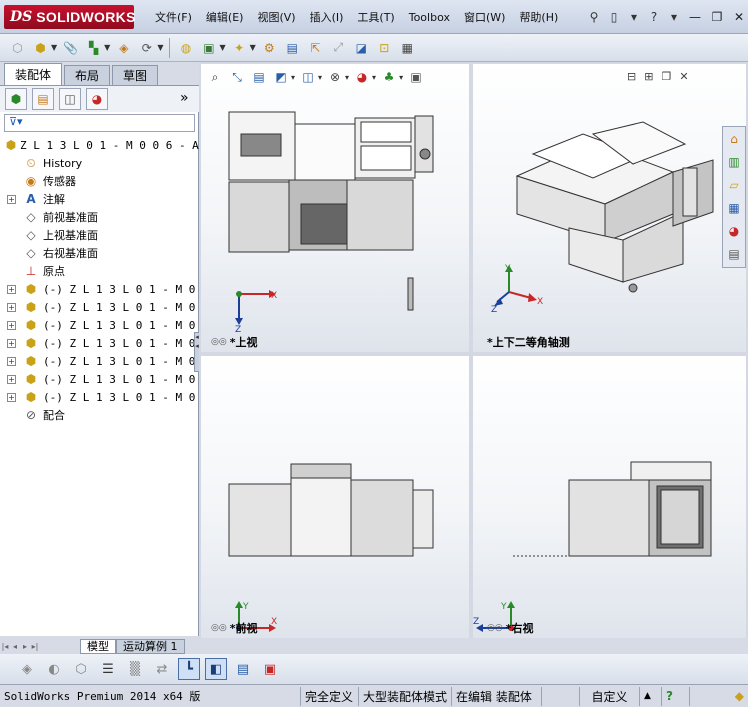 The height and width of the screenshot is (707, 748). I want to click on tree-item-mates: ⊘ 配合, so click(99, 415).